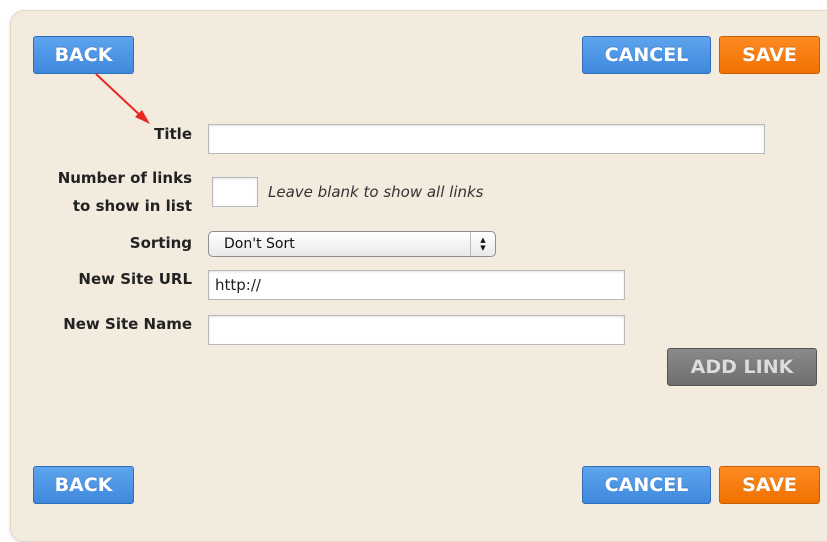  I want to click on num-links-label-line1: Number of links, so click(124, 178).